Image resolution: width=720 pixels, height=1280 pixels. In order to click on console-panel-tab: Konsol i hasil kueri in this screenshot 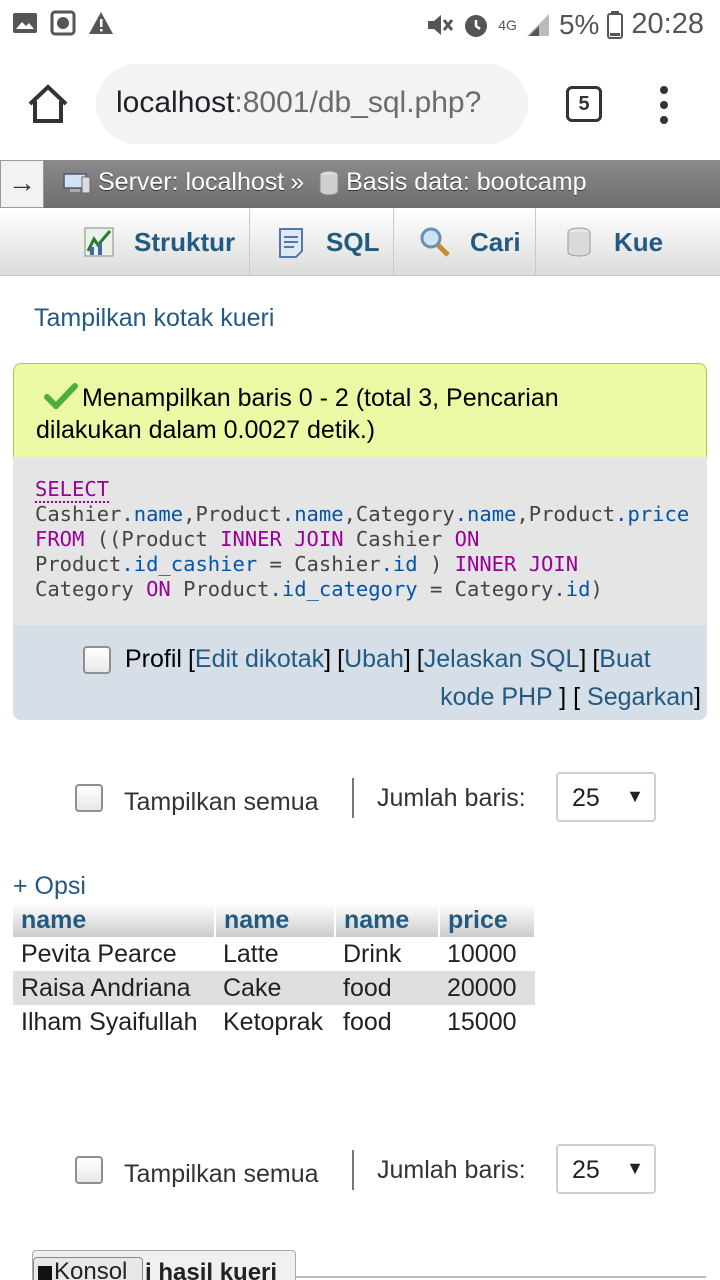, I will do `click(164, 1265)`.